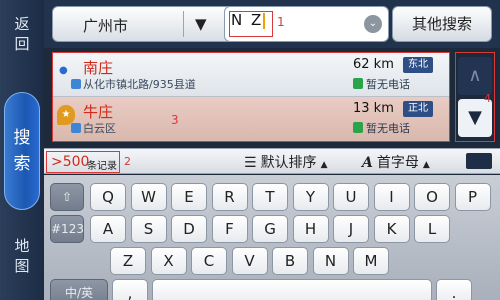 The width and height of the screenshot is (500, 300). Describe the element at coordinates (306, 24) in the screenshot. I see `search-input: N Z 1 ⌄` at that location.